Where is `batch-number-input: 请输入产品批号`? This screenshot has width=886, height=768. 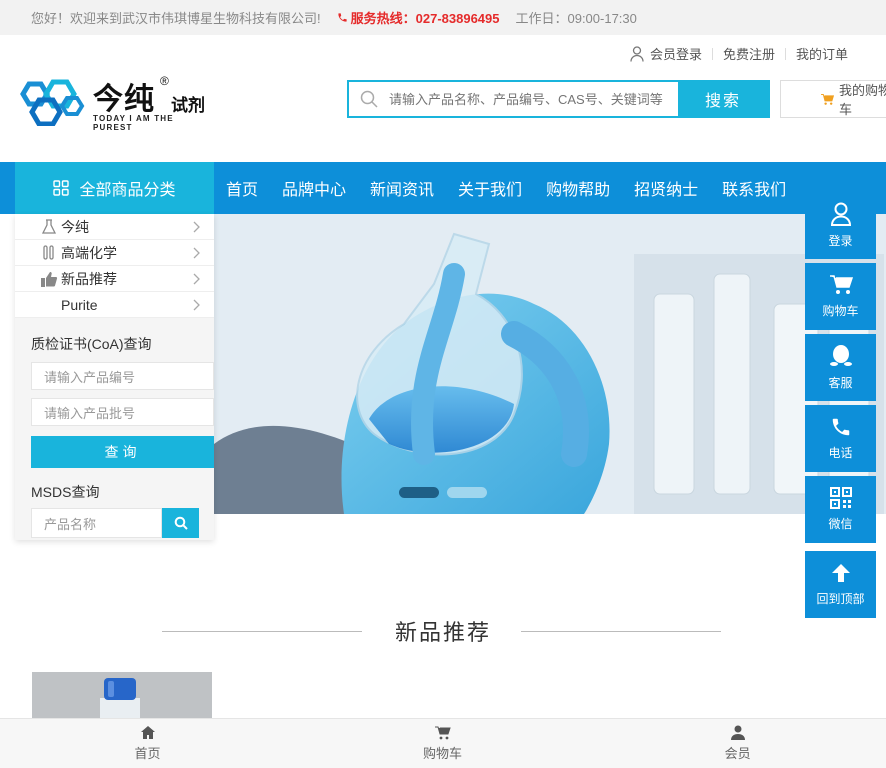 batch-number-input: 请输入产品批号 is located at coordinates (122, 412).